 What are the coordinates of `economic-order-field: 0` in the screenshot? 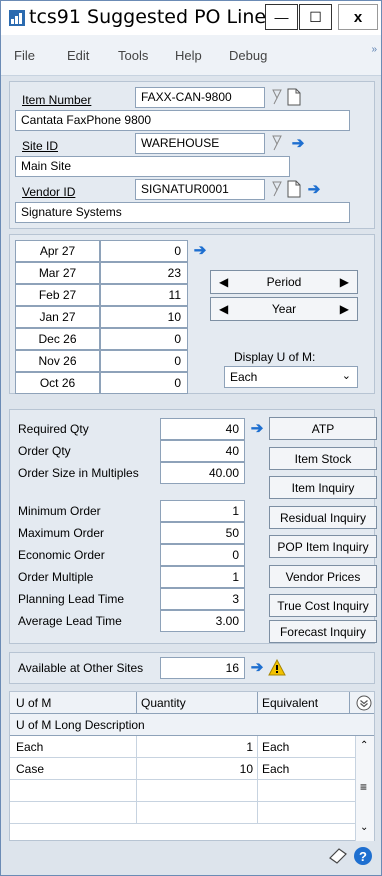 It's located at (202, 555).